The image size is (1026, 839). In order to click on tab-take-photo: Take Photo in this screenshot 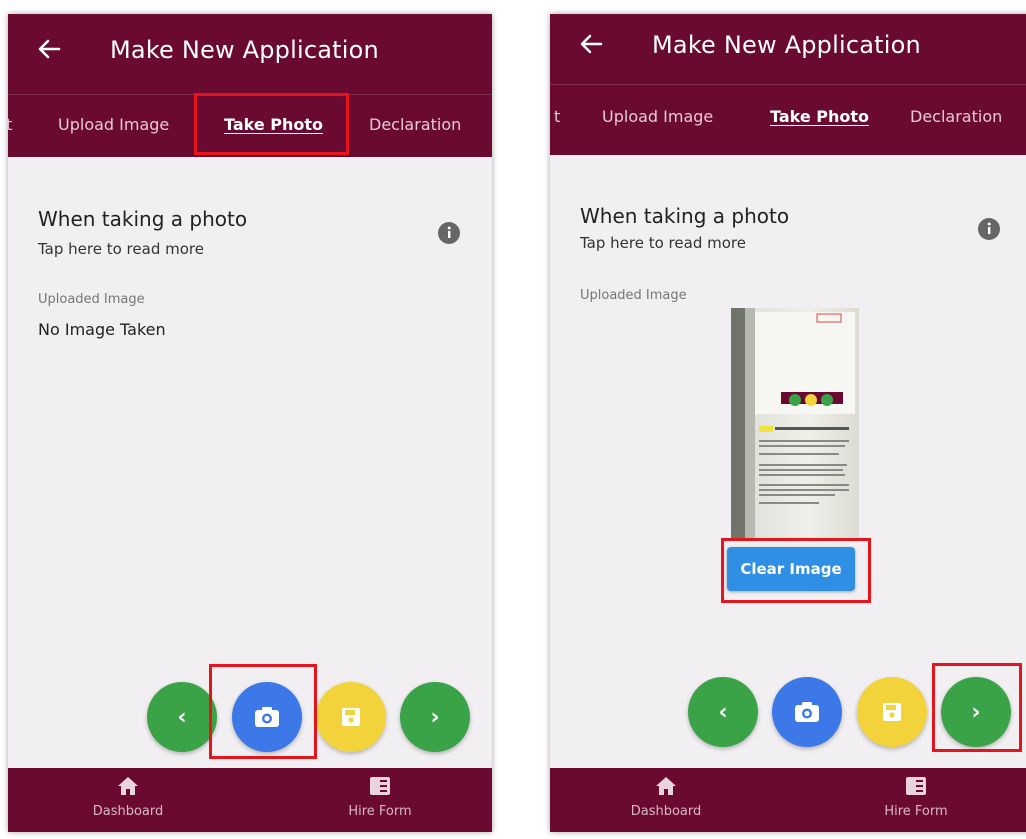, I will do `click(819, 116)`.